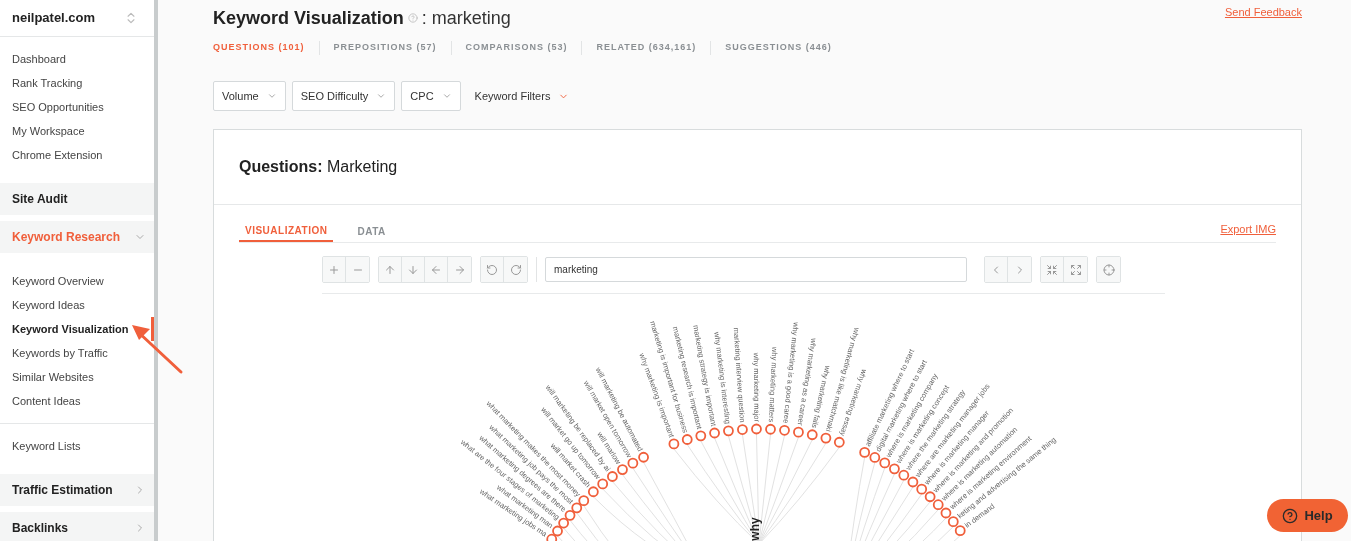 The height and width of the screenshot is (541, 1351). I want to click on root-label: why, so click(755, 529).